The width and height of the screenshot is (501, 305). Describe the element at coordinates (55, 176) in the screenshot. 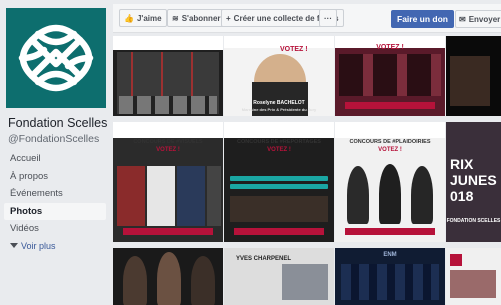

I see `nav-item-apropos: À propos` at that location.